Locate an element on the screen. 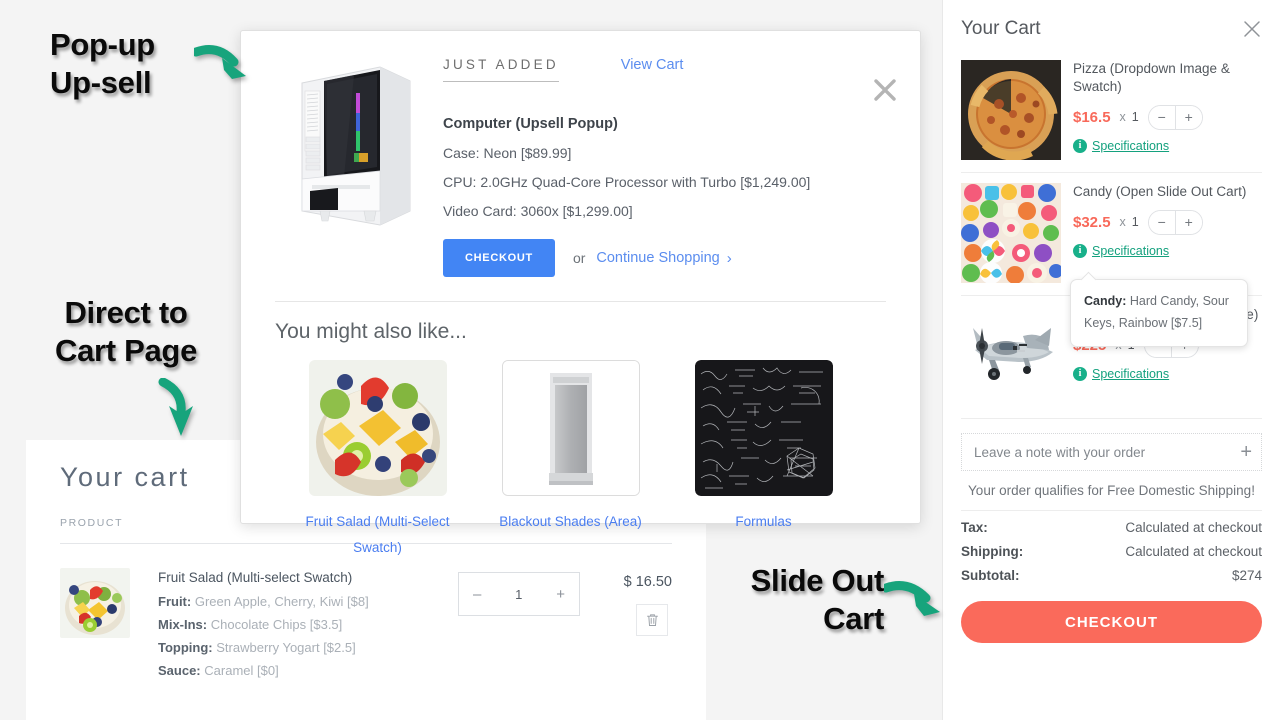 The image size is (1280, 720). recommendation-item: Formulas is located at coordinates (763, 460).